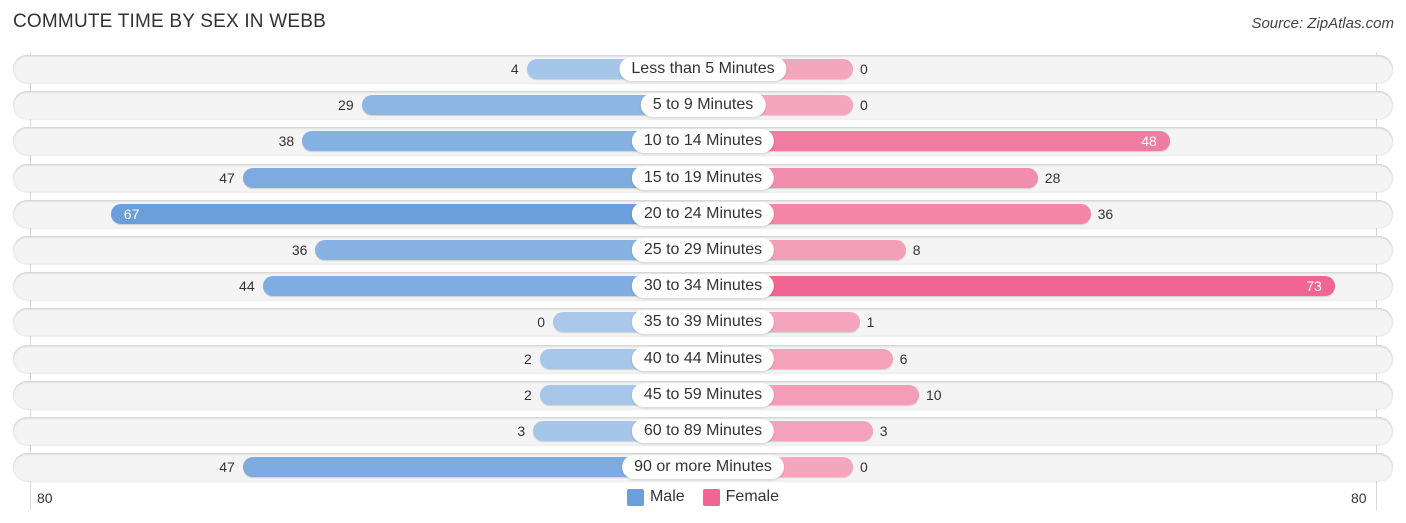  What do you see at coordinates (703, 69) in the screenshot?
I see `category-label: Less than 5 Minutes` at bounding box center [703, 69].